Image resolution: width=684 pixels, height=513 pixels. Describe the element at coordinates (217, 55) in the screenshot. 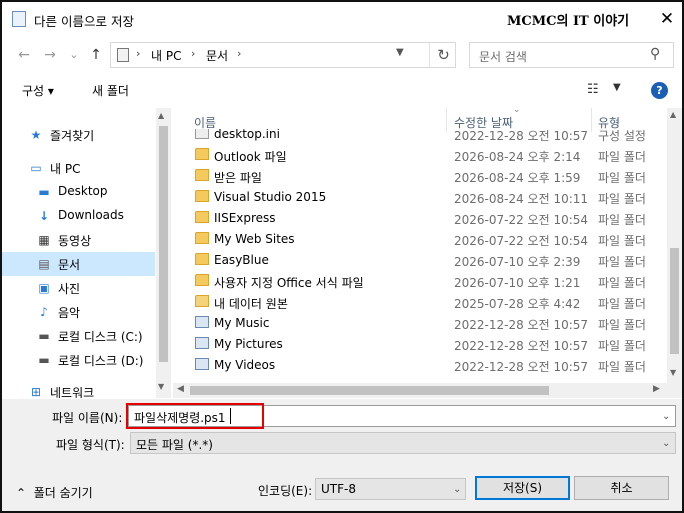

I see `breadcrumb-documents: 문서` at that location.